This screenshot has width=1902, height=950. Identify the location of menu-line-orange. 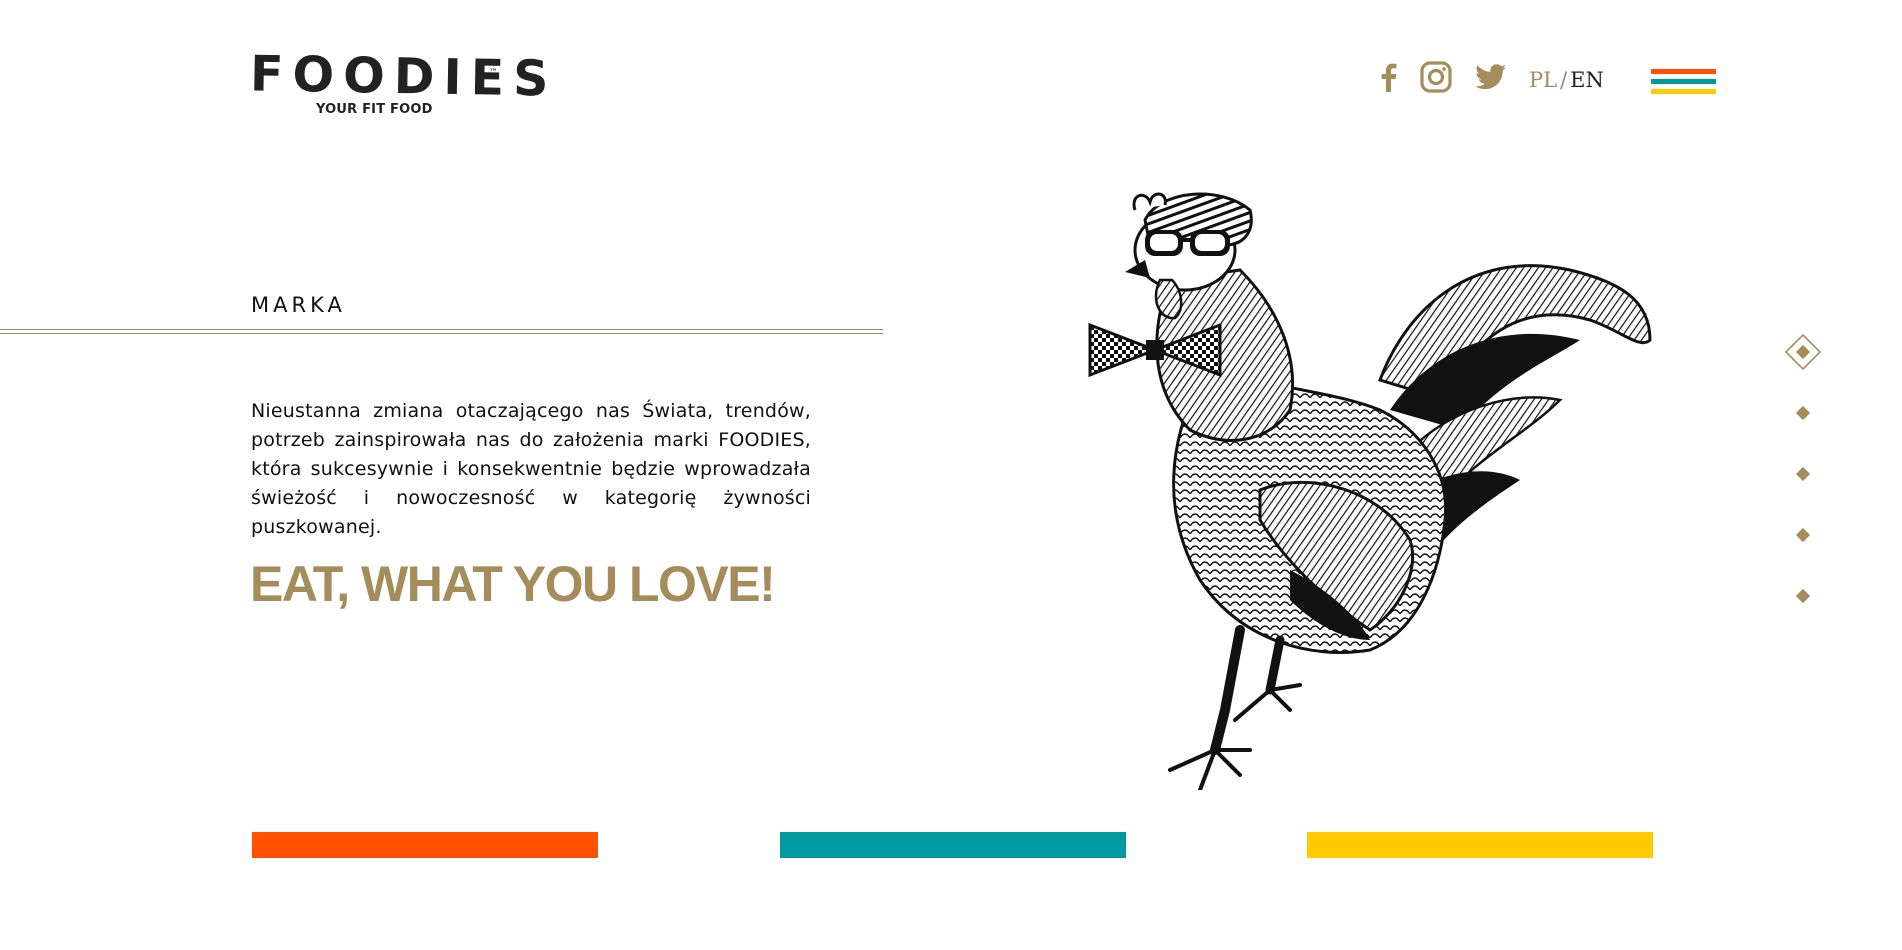
(1683, 71).